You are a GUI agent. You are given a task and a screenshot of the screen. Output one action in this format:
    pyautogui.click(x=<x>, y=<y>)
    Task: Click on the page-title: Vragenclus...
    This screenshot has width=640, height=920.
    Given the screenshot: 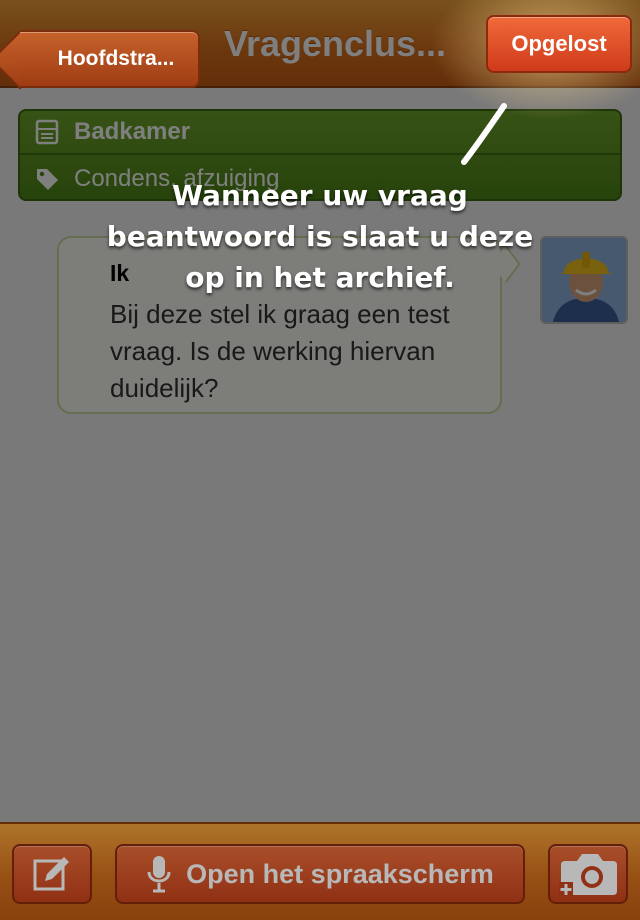 What is the action you would take?
    pyautogui.click(x=335, y=43)
    